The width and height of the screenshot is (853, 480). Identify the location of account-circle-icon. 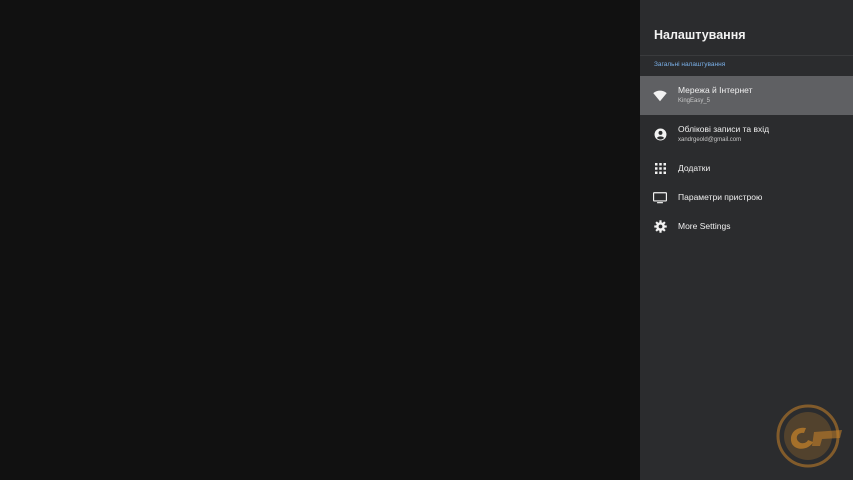
(660, 135).